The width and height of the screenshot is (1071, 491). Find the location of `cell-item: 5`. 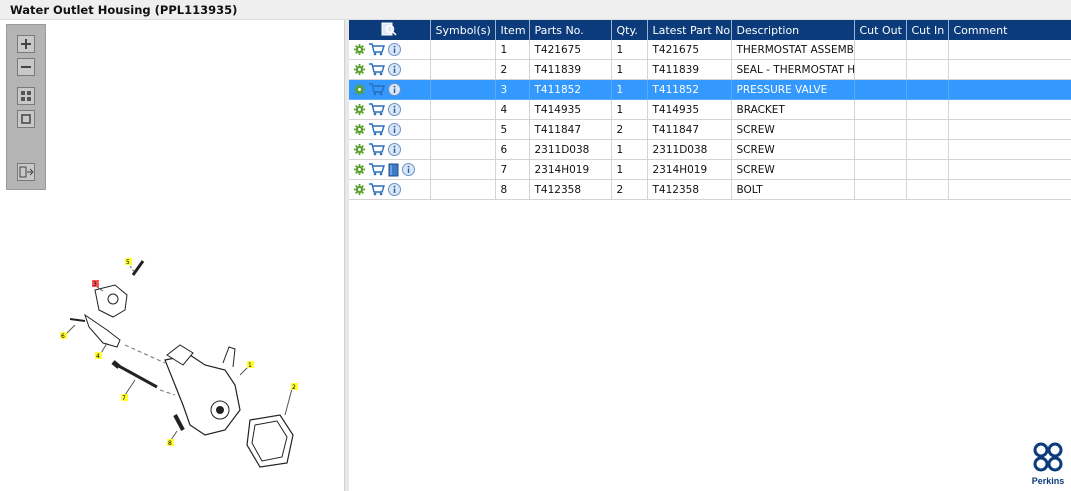

cell-item: 5 is located at coordinates (512, 129).